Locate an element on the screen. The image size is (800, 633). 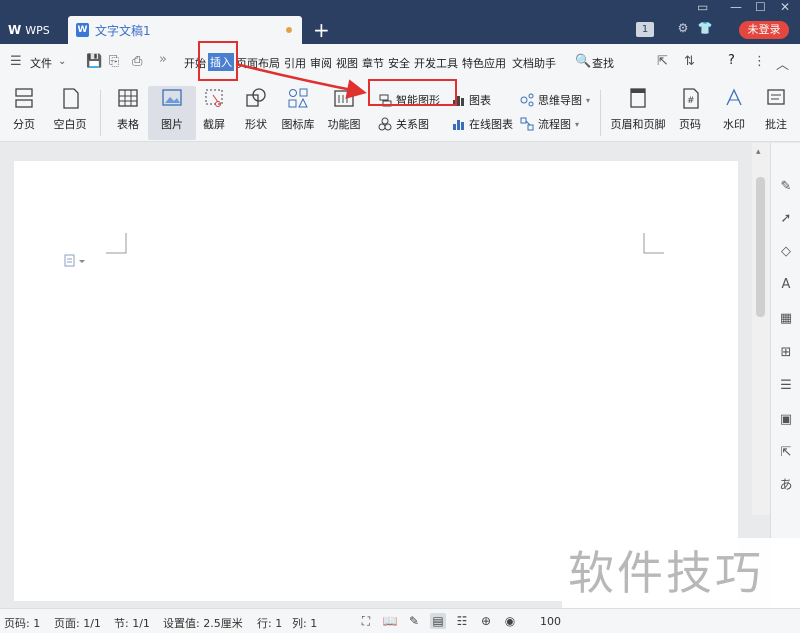
icon-library-button: 图标库 is located at coordinates (298, 109).